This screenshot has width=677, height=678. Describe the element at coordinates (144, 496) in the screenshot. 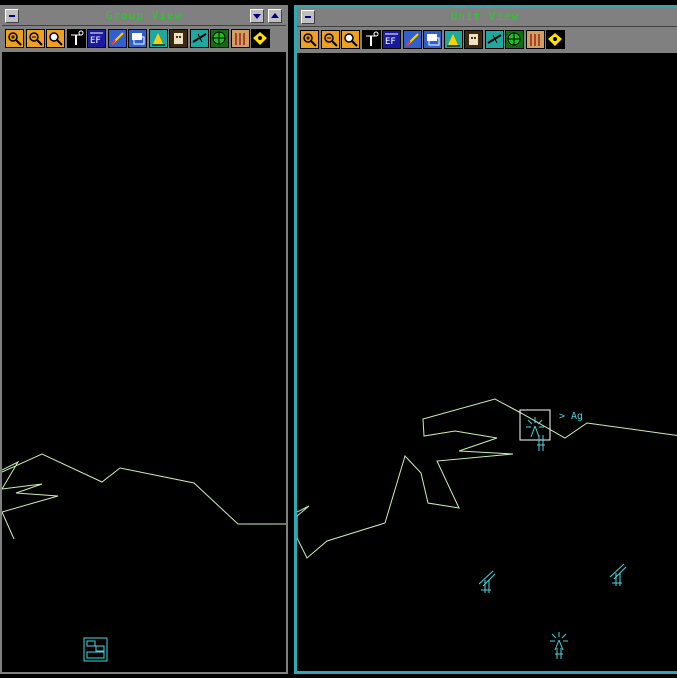

I see `terrain-outline` at that location.